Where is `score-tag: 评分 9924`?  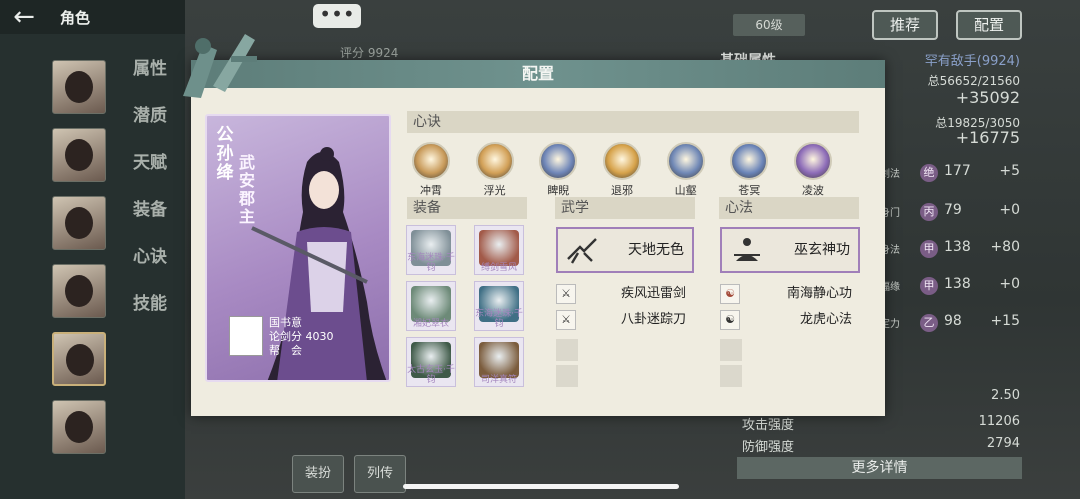 score-tag: 评分 9924 is located at coordinates (369, 53).